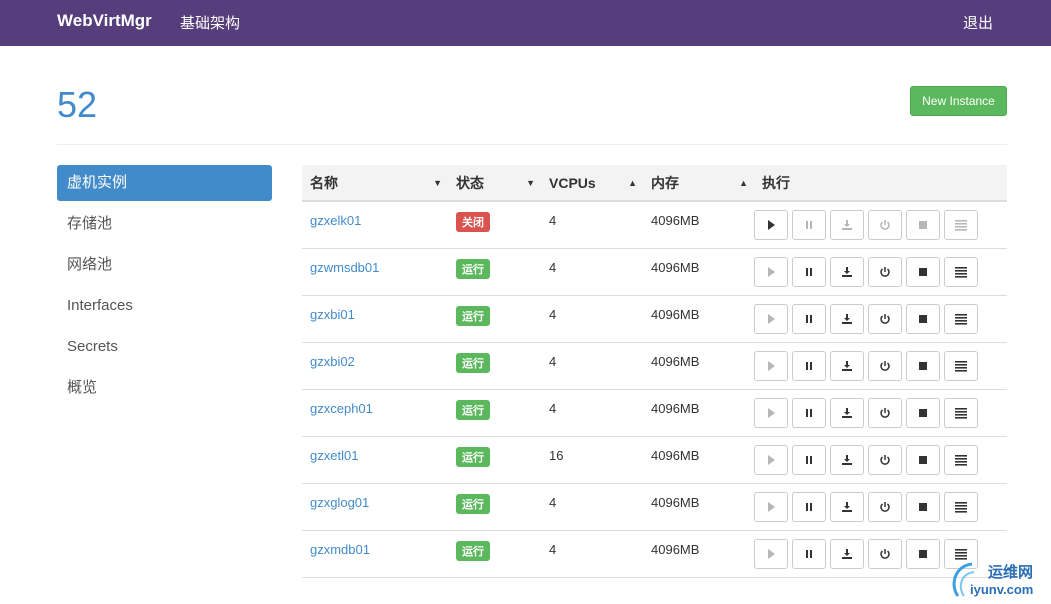 This screenshot has width=1051, height=604. I want to click on instance-name-link: gzxbi01, so click(332, 314).